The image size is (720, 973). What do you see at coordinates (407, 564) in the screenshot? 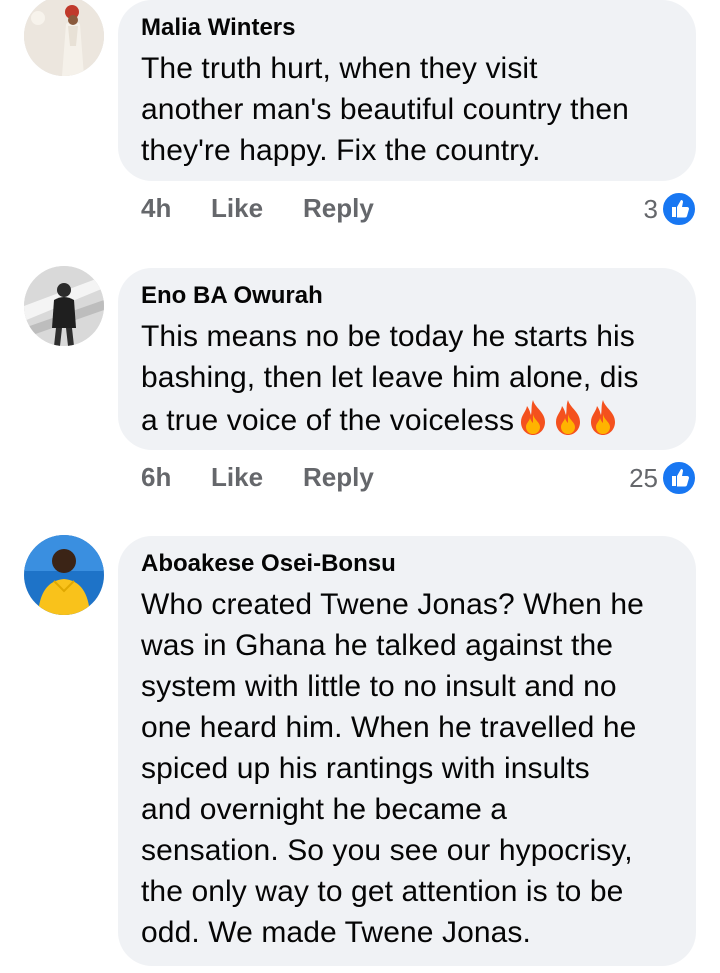
I see `comment-author: Aboakese Osei-Bonsu` at bounding box center [407, 564].